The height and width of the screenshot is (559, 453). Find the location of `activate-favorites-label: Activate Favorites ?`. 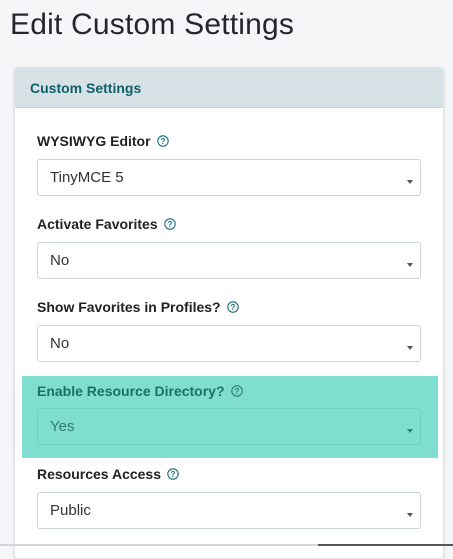

activate-favorites-label: Activate Favorites ? is located at coordinates (106, 224).